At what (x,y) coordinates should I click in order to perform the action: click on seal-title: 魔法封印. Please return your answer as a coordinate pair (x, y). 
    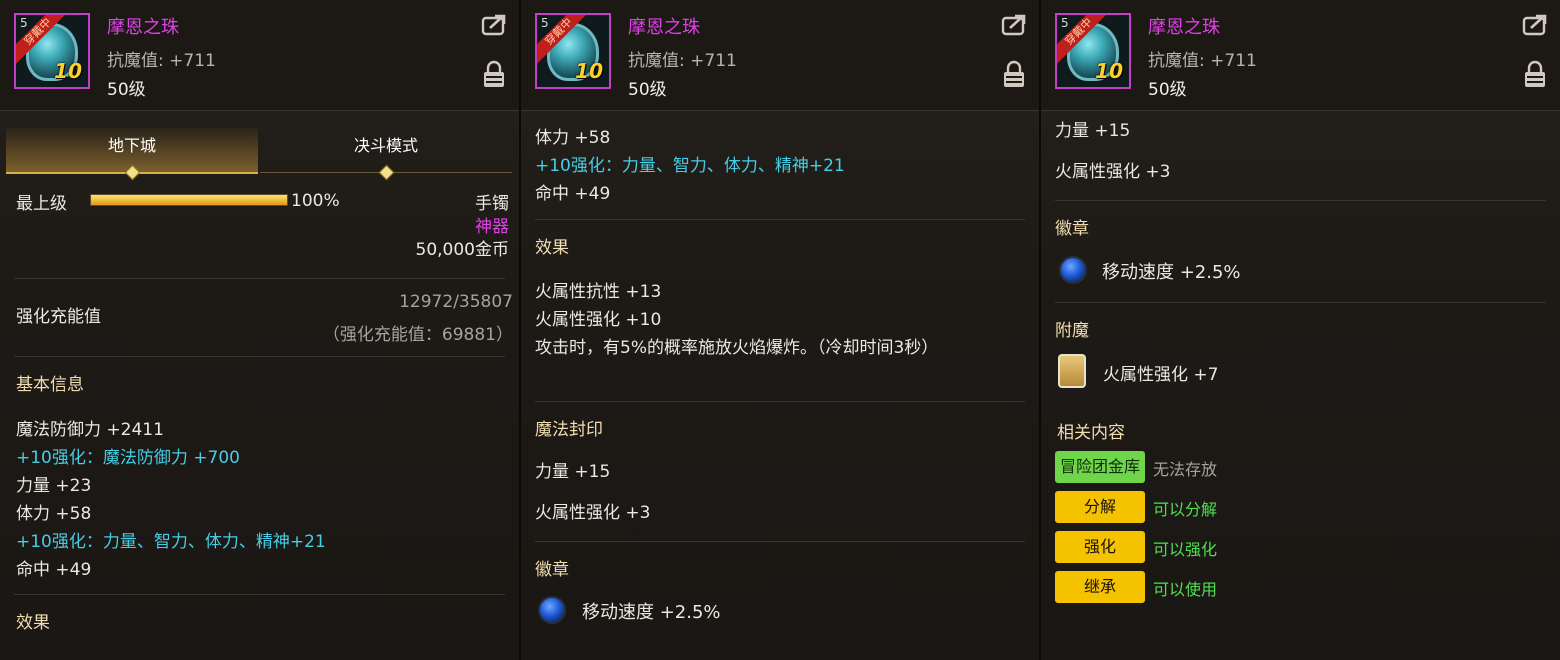
    Looking at the image, I should click on (569, 430).